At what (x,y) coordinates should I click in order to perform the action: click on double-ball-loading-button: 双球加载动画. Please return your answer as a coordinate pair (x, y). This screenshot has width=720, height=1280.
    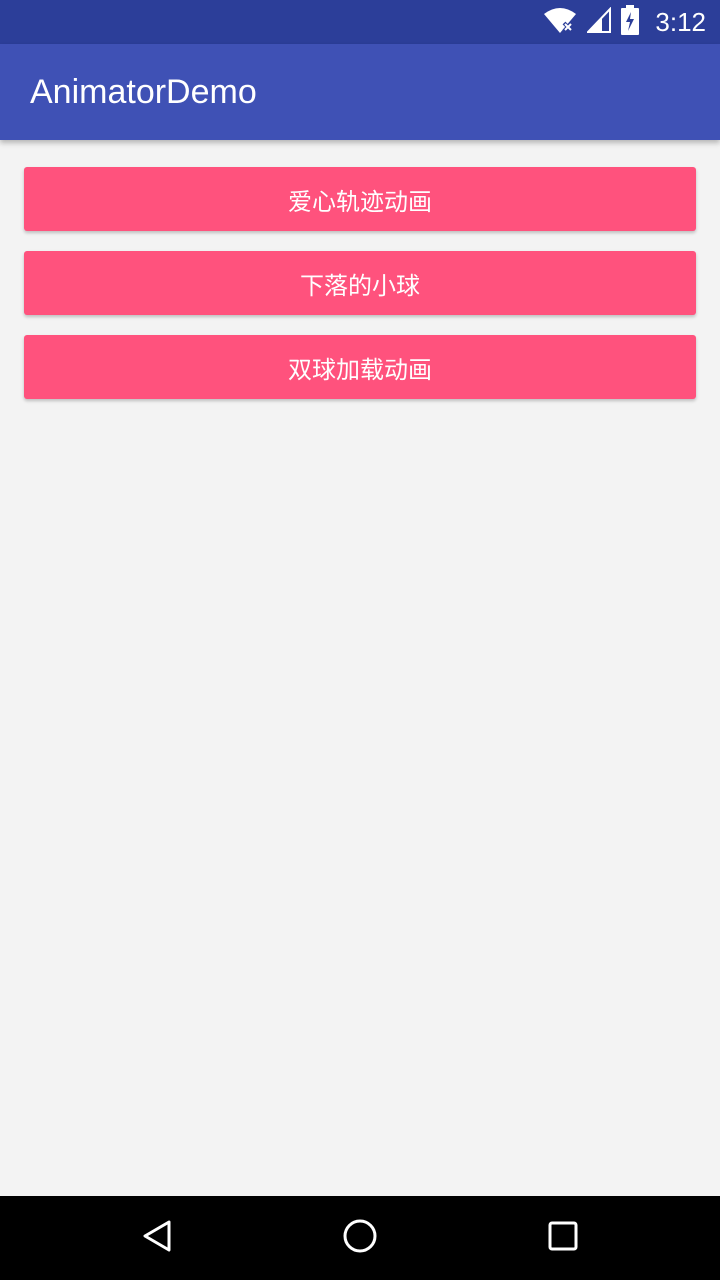
    Looking at the image, I should click on (360, 367).